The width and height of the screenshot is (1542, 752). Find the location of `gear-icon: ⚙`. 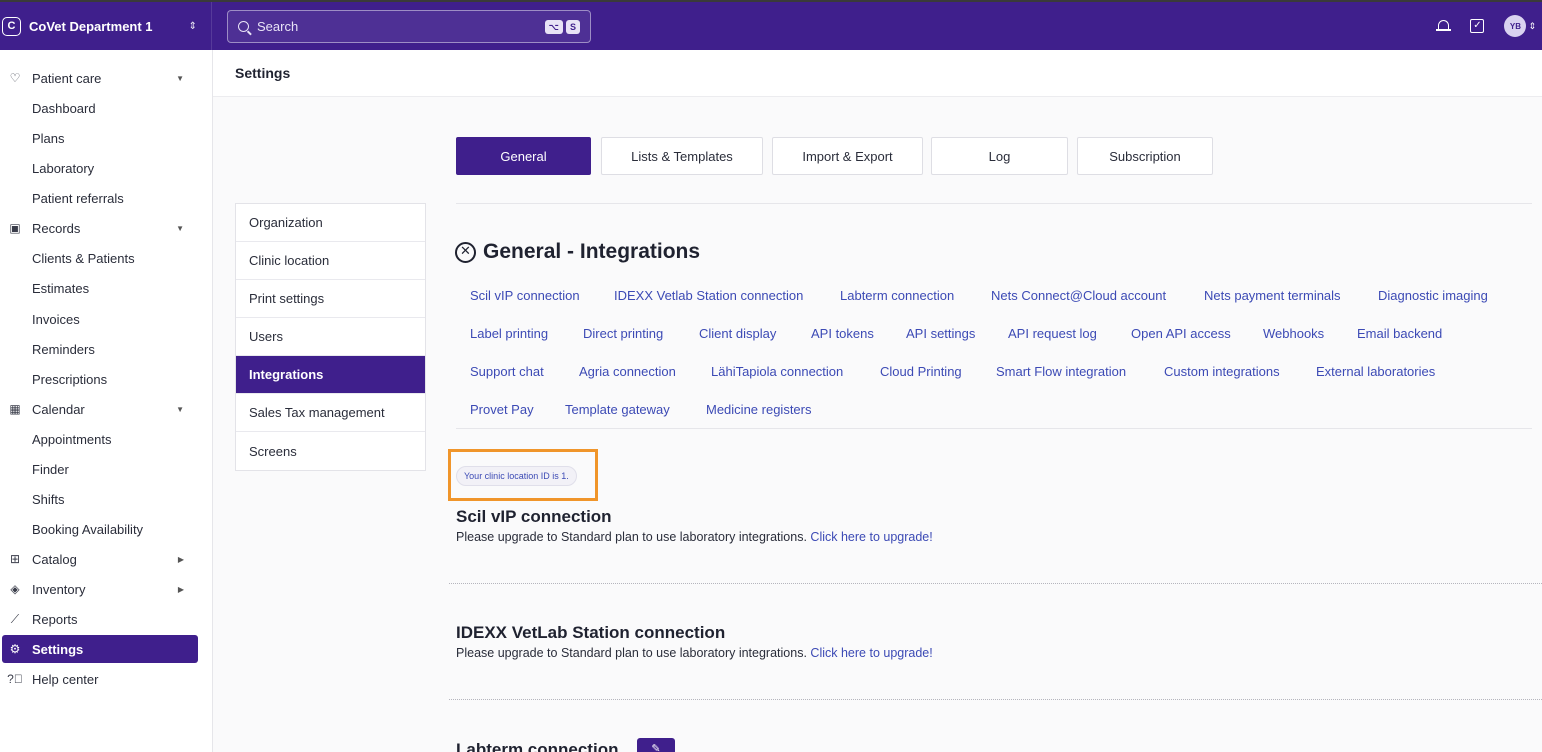

gear-icon: ⚙ is located at coordinates (15, 649).